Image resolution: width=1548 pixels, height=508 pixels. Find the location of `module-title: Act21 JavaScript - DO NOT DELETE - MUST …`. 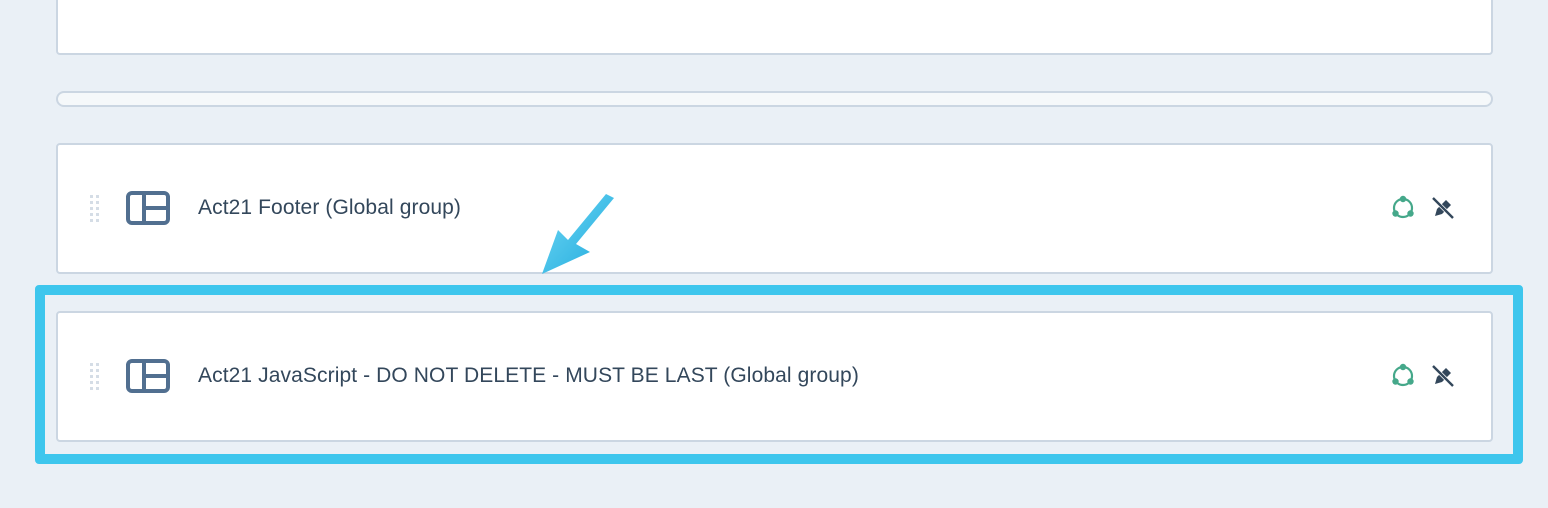

module-title: Act21 JavaScript - DO NOT DELETE - MUST … is located at coordinates (528, 375).